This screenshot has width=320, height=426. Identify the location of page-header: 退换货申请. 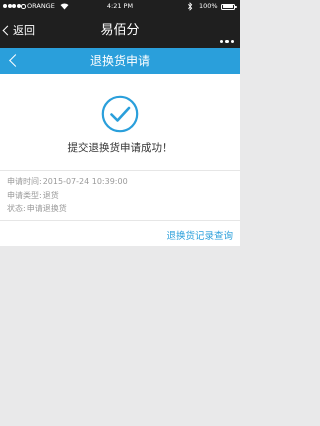
(120, 61).